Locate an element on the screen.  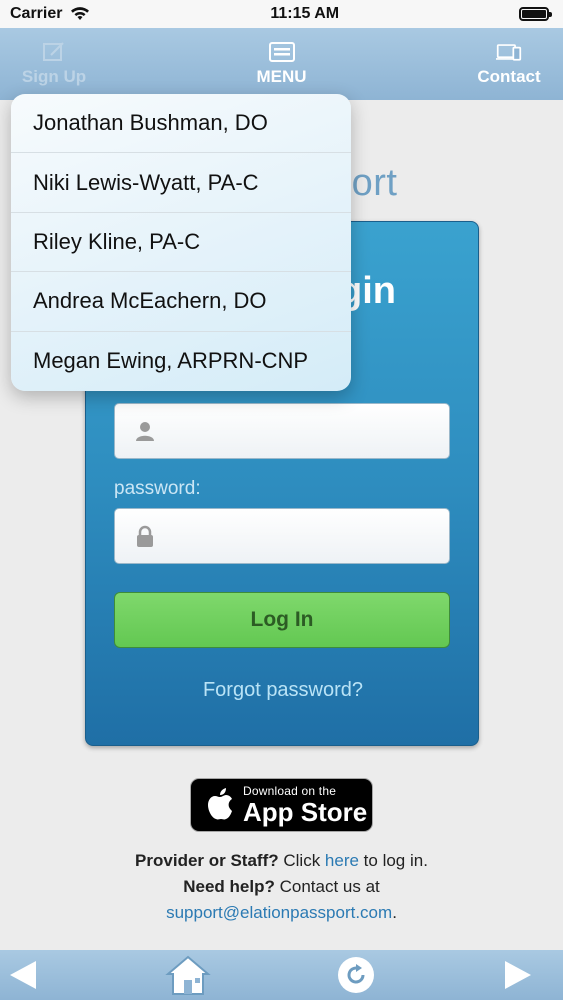
provider-bold: Provider or Staff? is located at coordinates (207, 860).